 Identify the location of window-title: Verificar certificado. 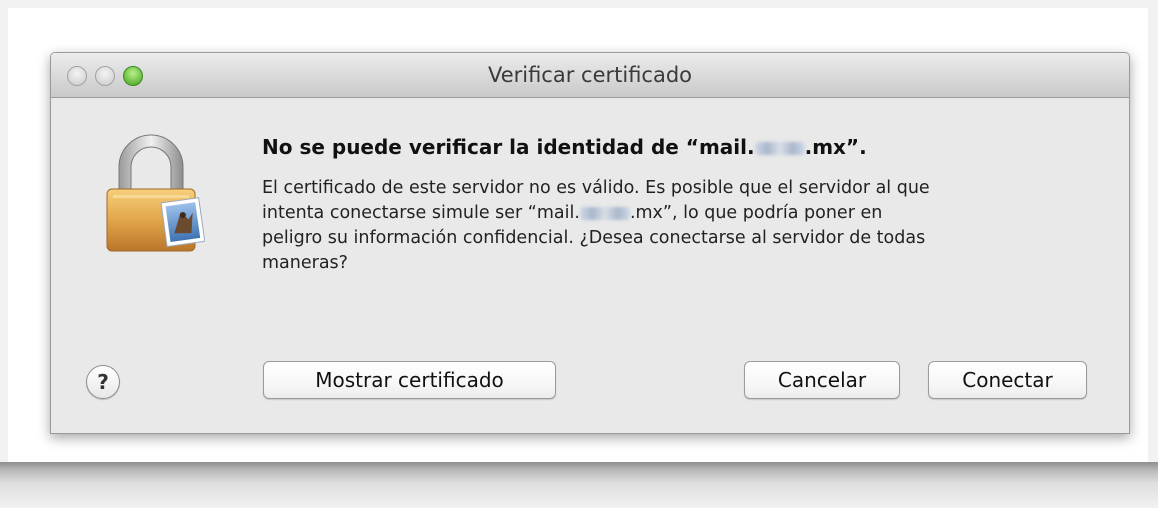
(590, 75).